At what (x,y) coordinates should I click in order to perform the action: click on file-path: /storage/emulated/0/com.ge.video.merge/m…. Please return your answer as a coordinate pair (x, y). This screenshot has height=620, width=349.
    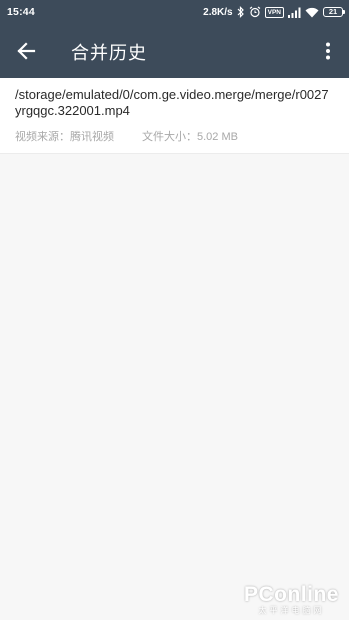
    Looking at the image, I should click on (172, 102).